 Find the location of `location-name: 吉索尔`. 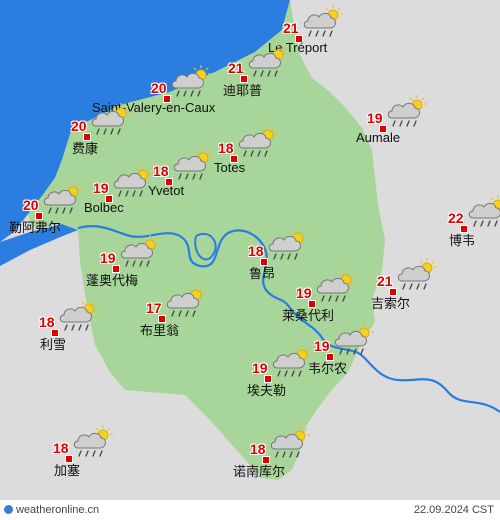

location-name: 吉索尔 is located at coordinates (391, 303).